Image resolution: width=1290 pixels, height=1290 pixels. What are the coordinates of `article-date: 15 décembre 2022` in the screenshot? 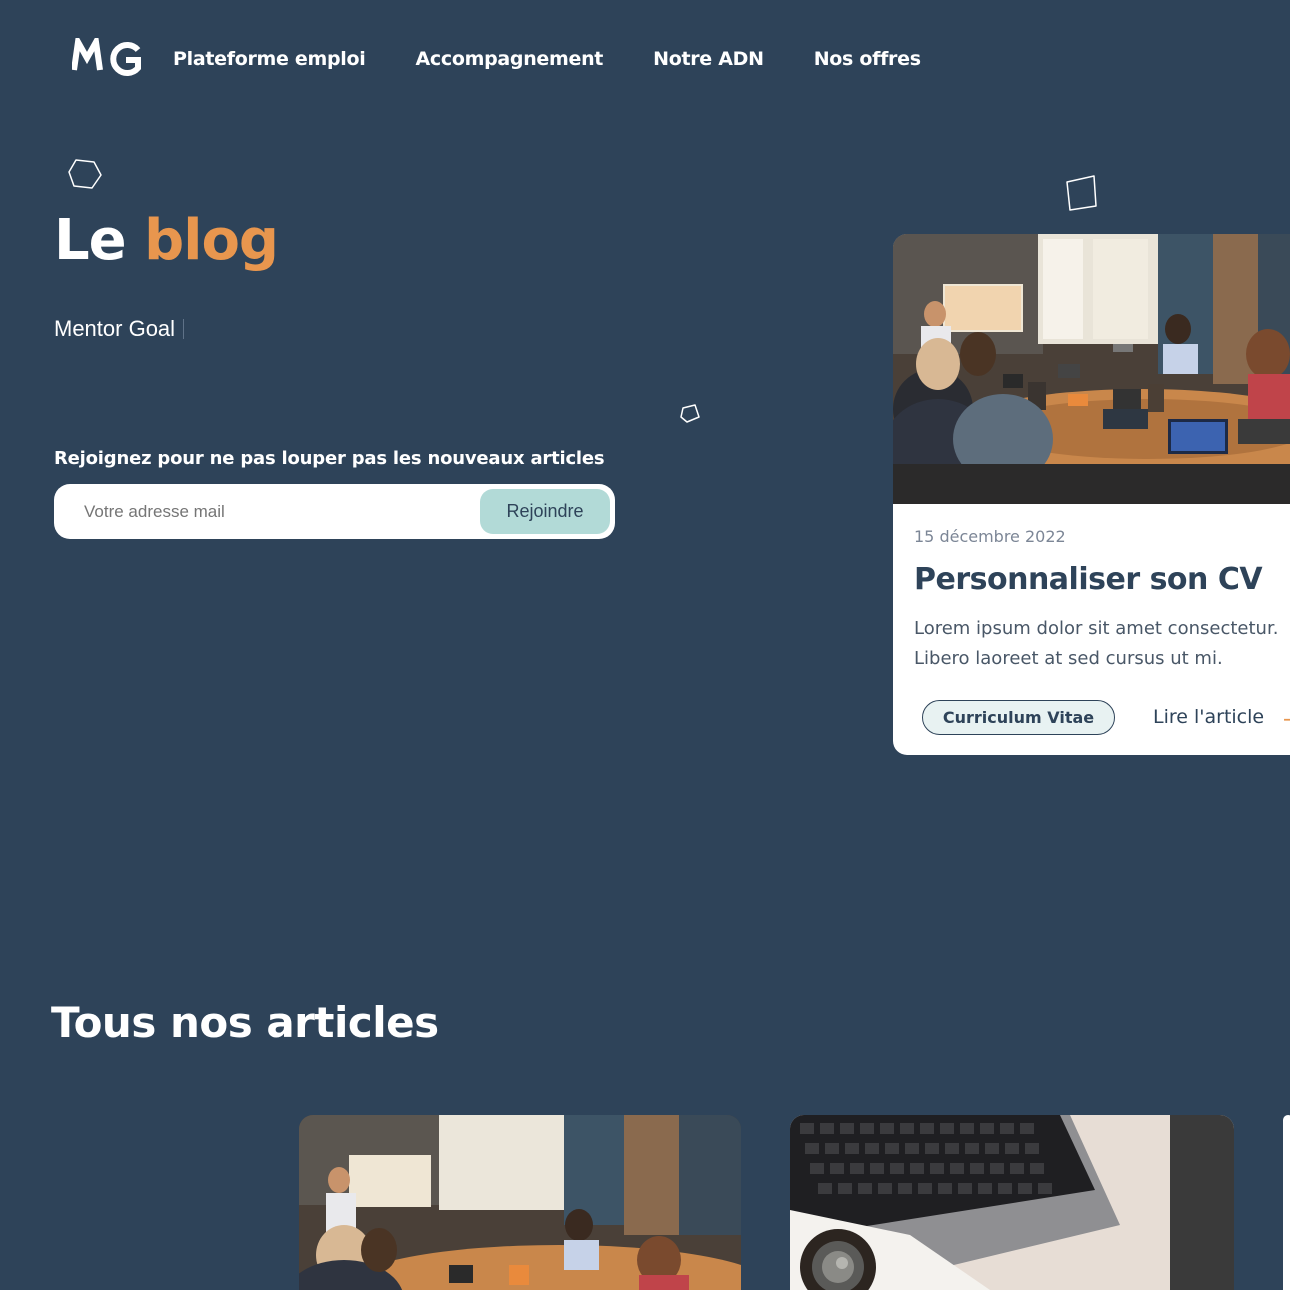 It's located at (990, 536).